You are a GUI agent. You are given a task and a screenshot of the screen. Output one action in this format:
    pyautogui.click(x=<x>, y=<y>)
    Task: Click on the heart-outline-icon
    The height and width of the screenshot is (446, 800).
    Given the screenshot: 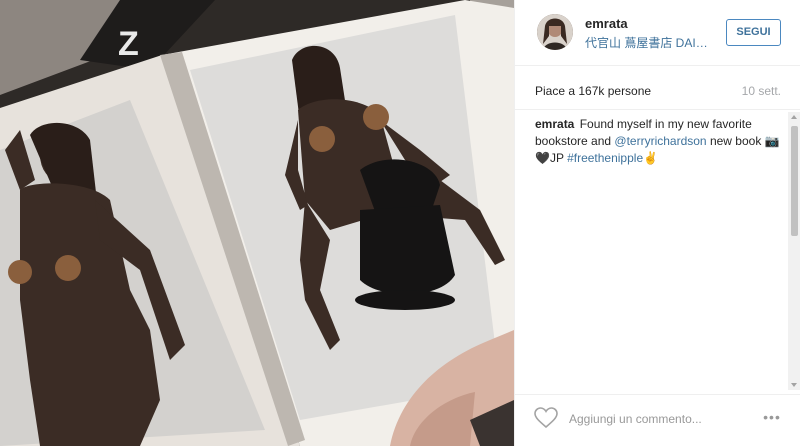 What is the action you would take?
    pyautogui.click(x=546, y=418)
    